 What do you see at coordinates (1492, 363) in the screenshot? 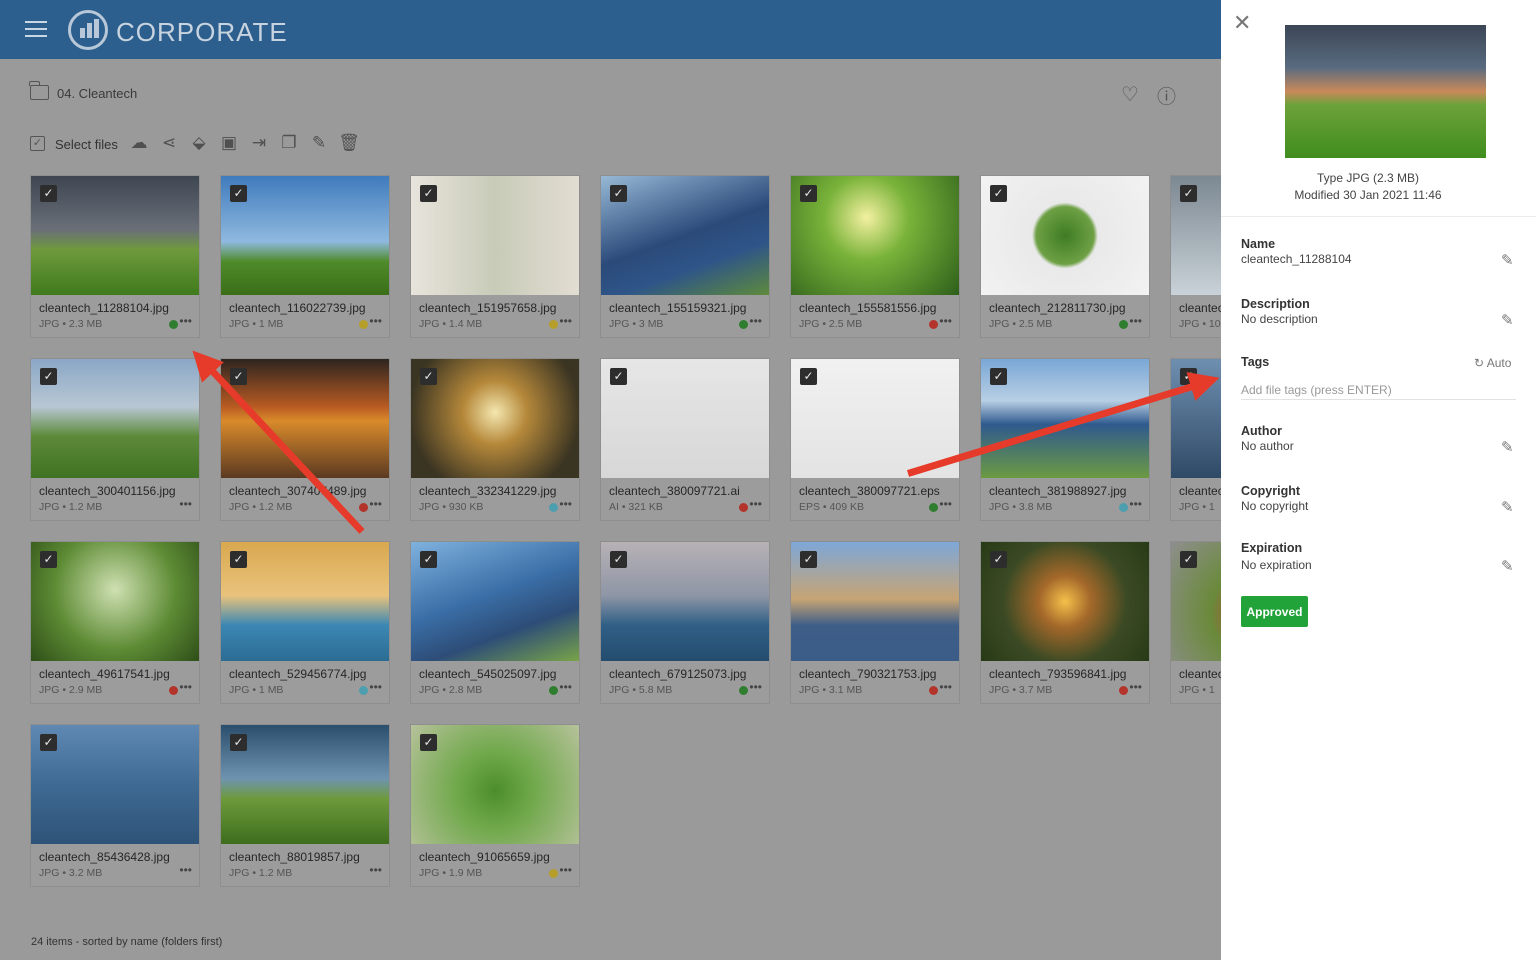
I see `auto-tags-button: ↻ Auto` at bounding box center [1492, 363].